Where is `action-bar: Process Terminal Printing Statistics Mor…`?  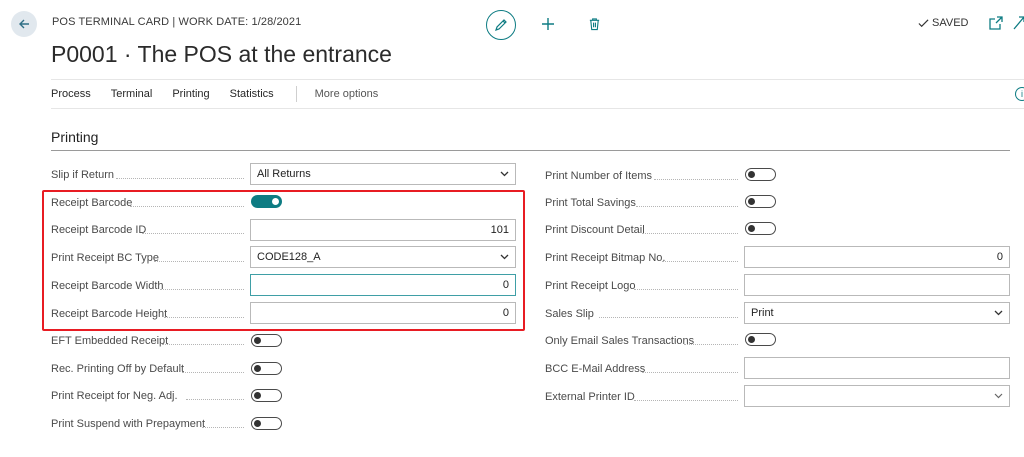
action-bar: Process Terminal Printing Statistics Mor… is located at coordinates (537, 94).